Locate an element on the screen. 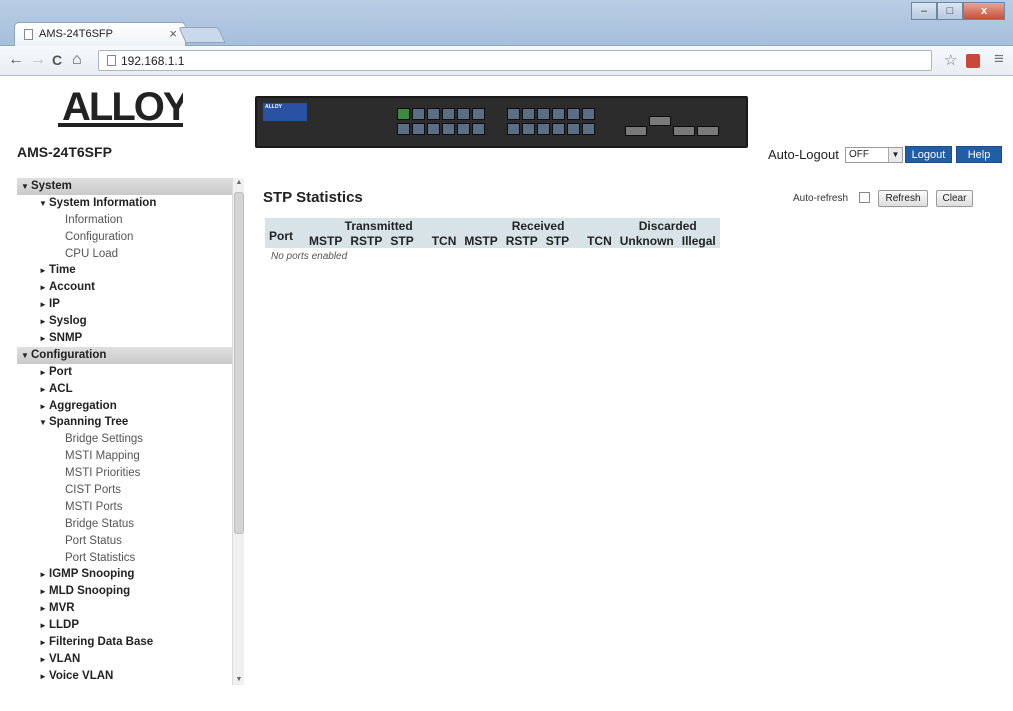  alloy-logo: ALLOY is located at coordinates (120, 107).